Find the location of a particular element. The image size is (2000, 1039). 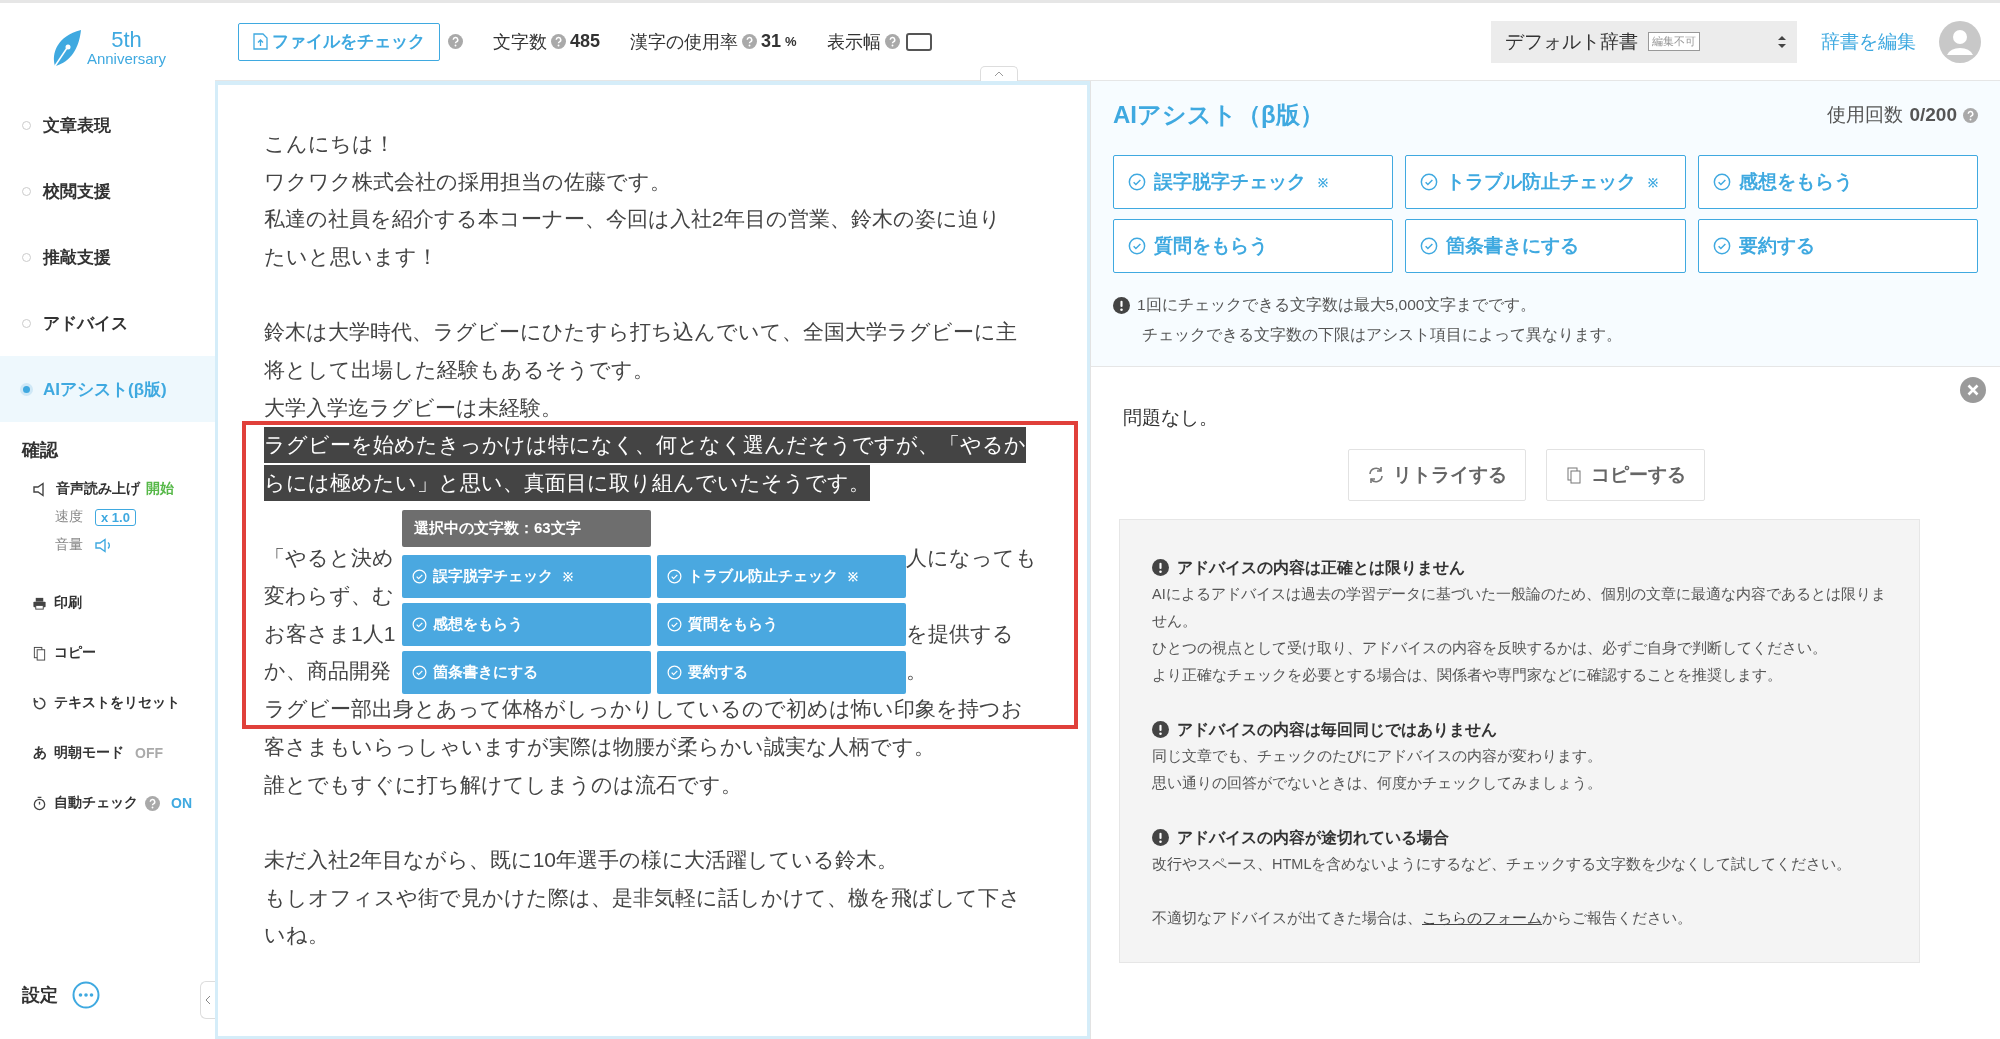

note-text: 1回にチェックできる文字数は最大5,000文字までです。 is located at coordinates (1337, 305).